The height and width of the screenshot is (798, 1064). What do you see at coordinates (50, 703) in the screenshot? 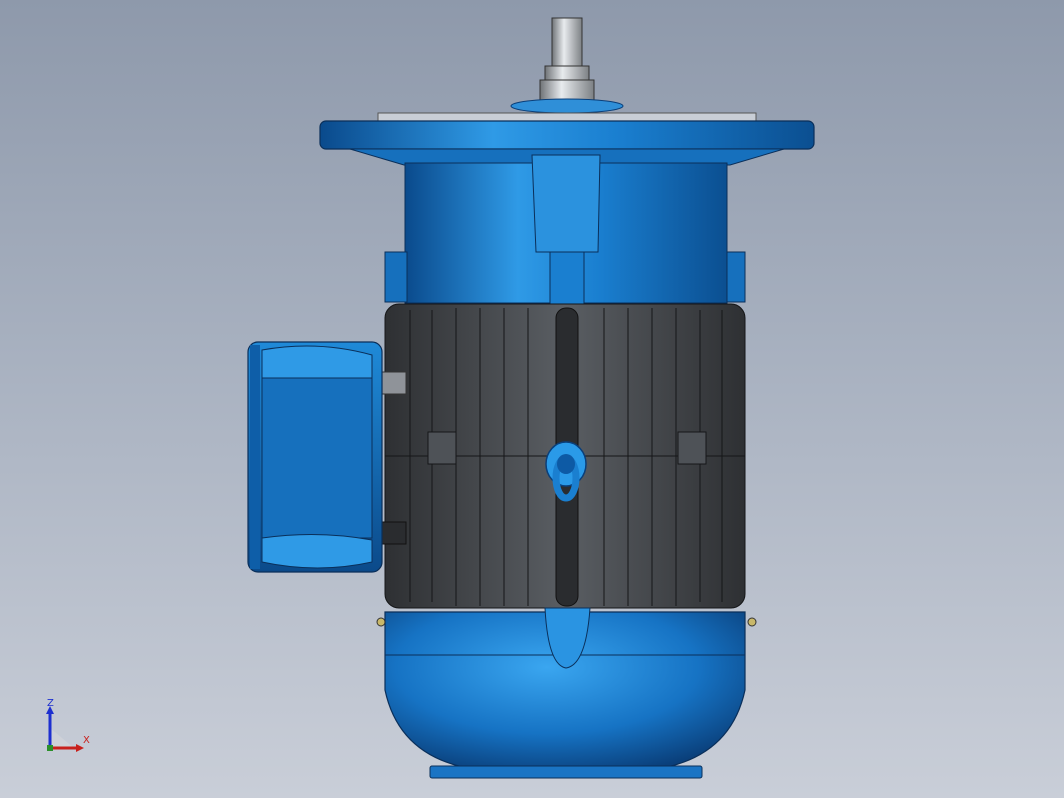
I see `axis-z-label: Z` at bounding box center [50, 703].